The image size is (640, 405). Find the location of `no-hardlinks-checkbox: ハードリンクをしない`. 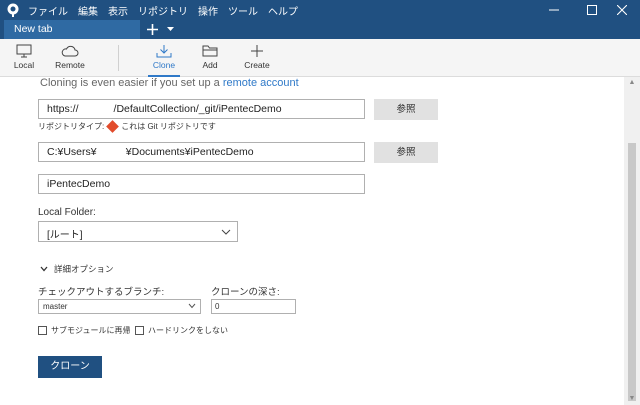

no-hardlinks-checkbox: ハードリンクをしない is located at coordinates (181, 330).